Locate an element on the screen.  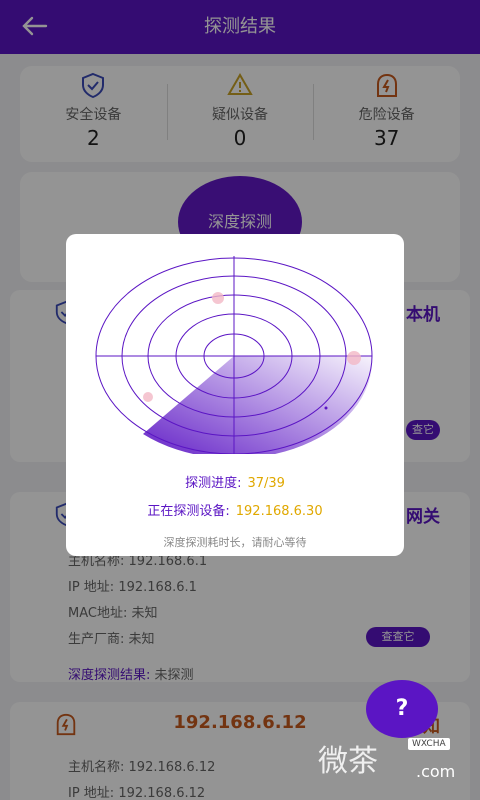
watermark-logo: 微茶 WXCHA .com is located at coordinates (393, 764).